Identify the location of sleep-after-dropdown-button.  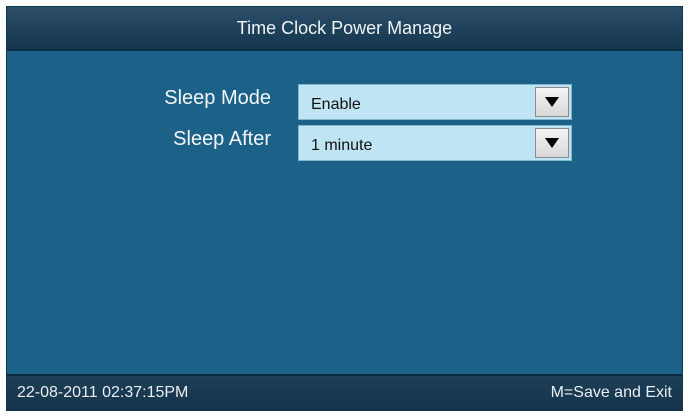
(552, 143).